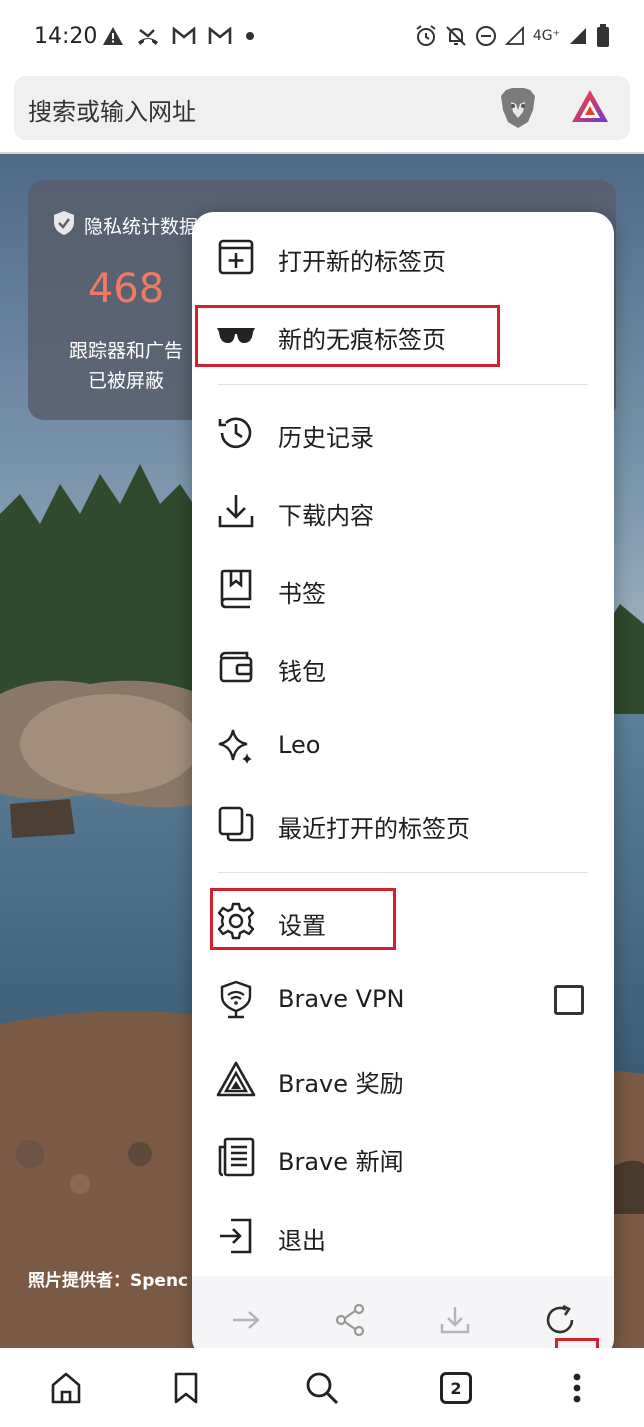 The width and height of the screenshot is (644, 1427). What do you see at coordinates (403, 746) in the screenshot?
I see `menu-item-leo: Leo` at bounding box center [403, 746].